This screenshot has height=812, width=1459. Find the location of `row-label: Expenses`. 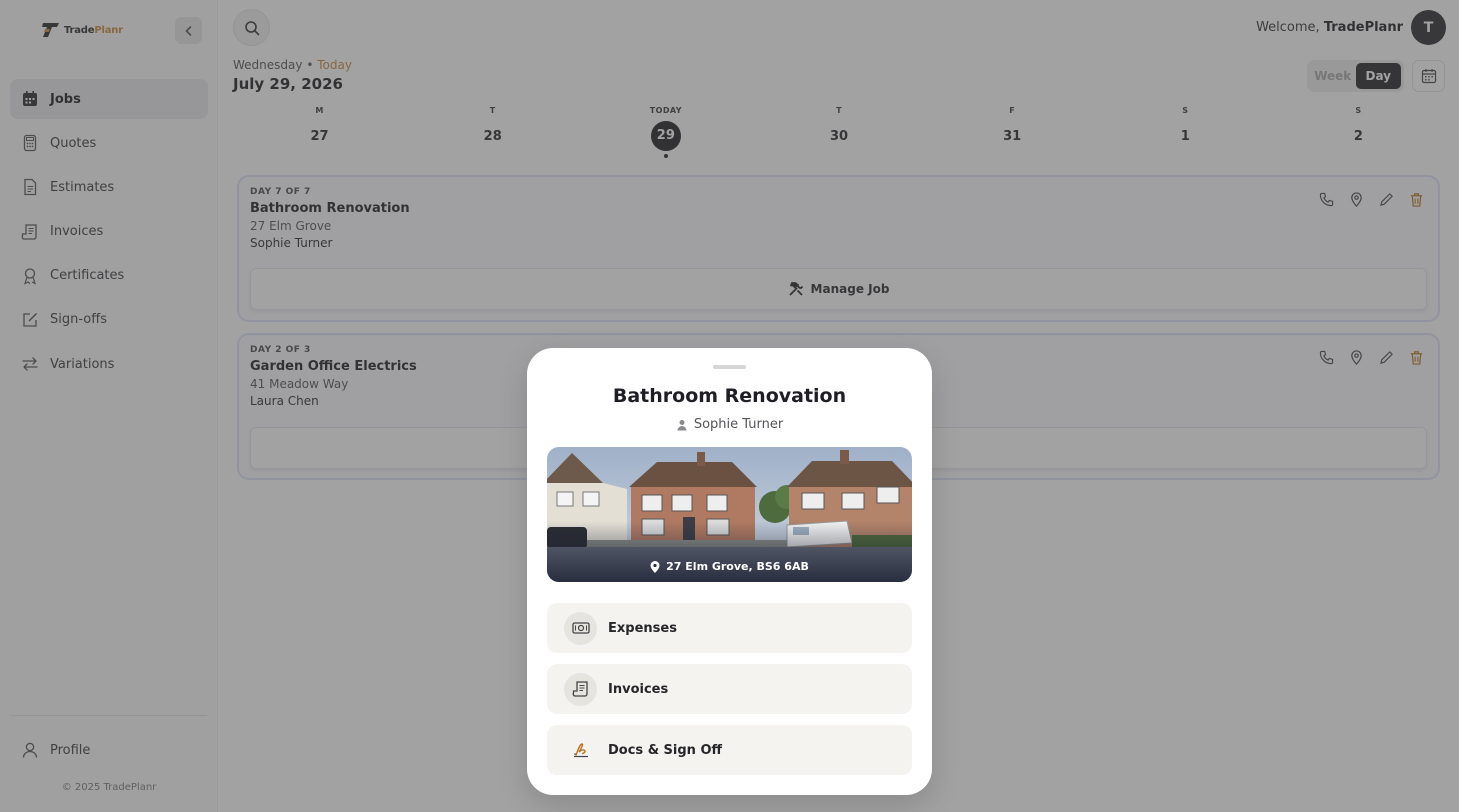

row-label: Expenses is located at coordinates (642, 628).